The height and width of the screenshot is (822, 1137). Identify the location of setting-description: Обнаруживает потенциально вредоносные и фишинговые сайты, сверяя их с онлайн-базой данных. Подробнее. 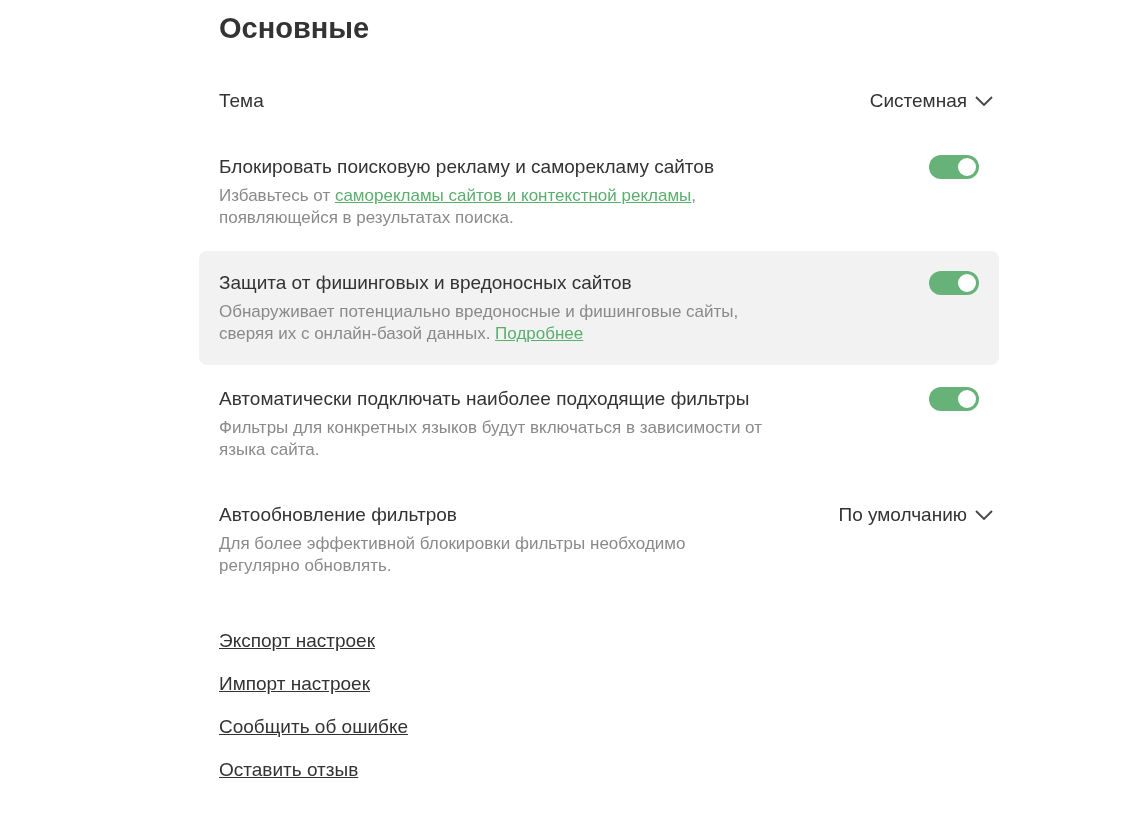
(479, 323).